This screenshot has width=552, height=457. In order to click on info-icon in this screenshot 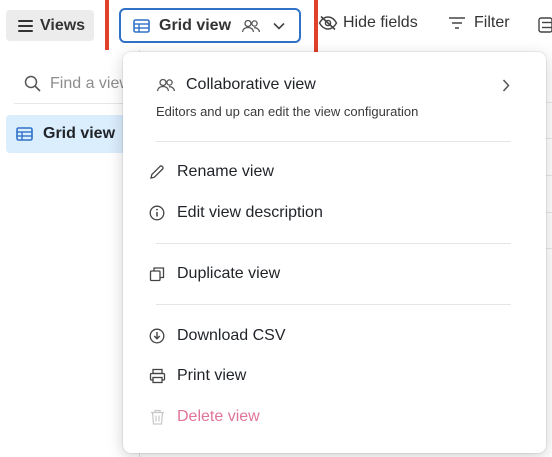, I will do `click(157, 213)`.